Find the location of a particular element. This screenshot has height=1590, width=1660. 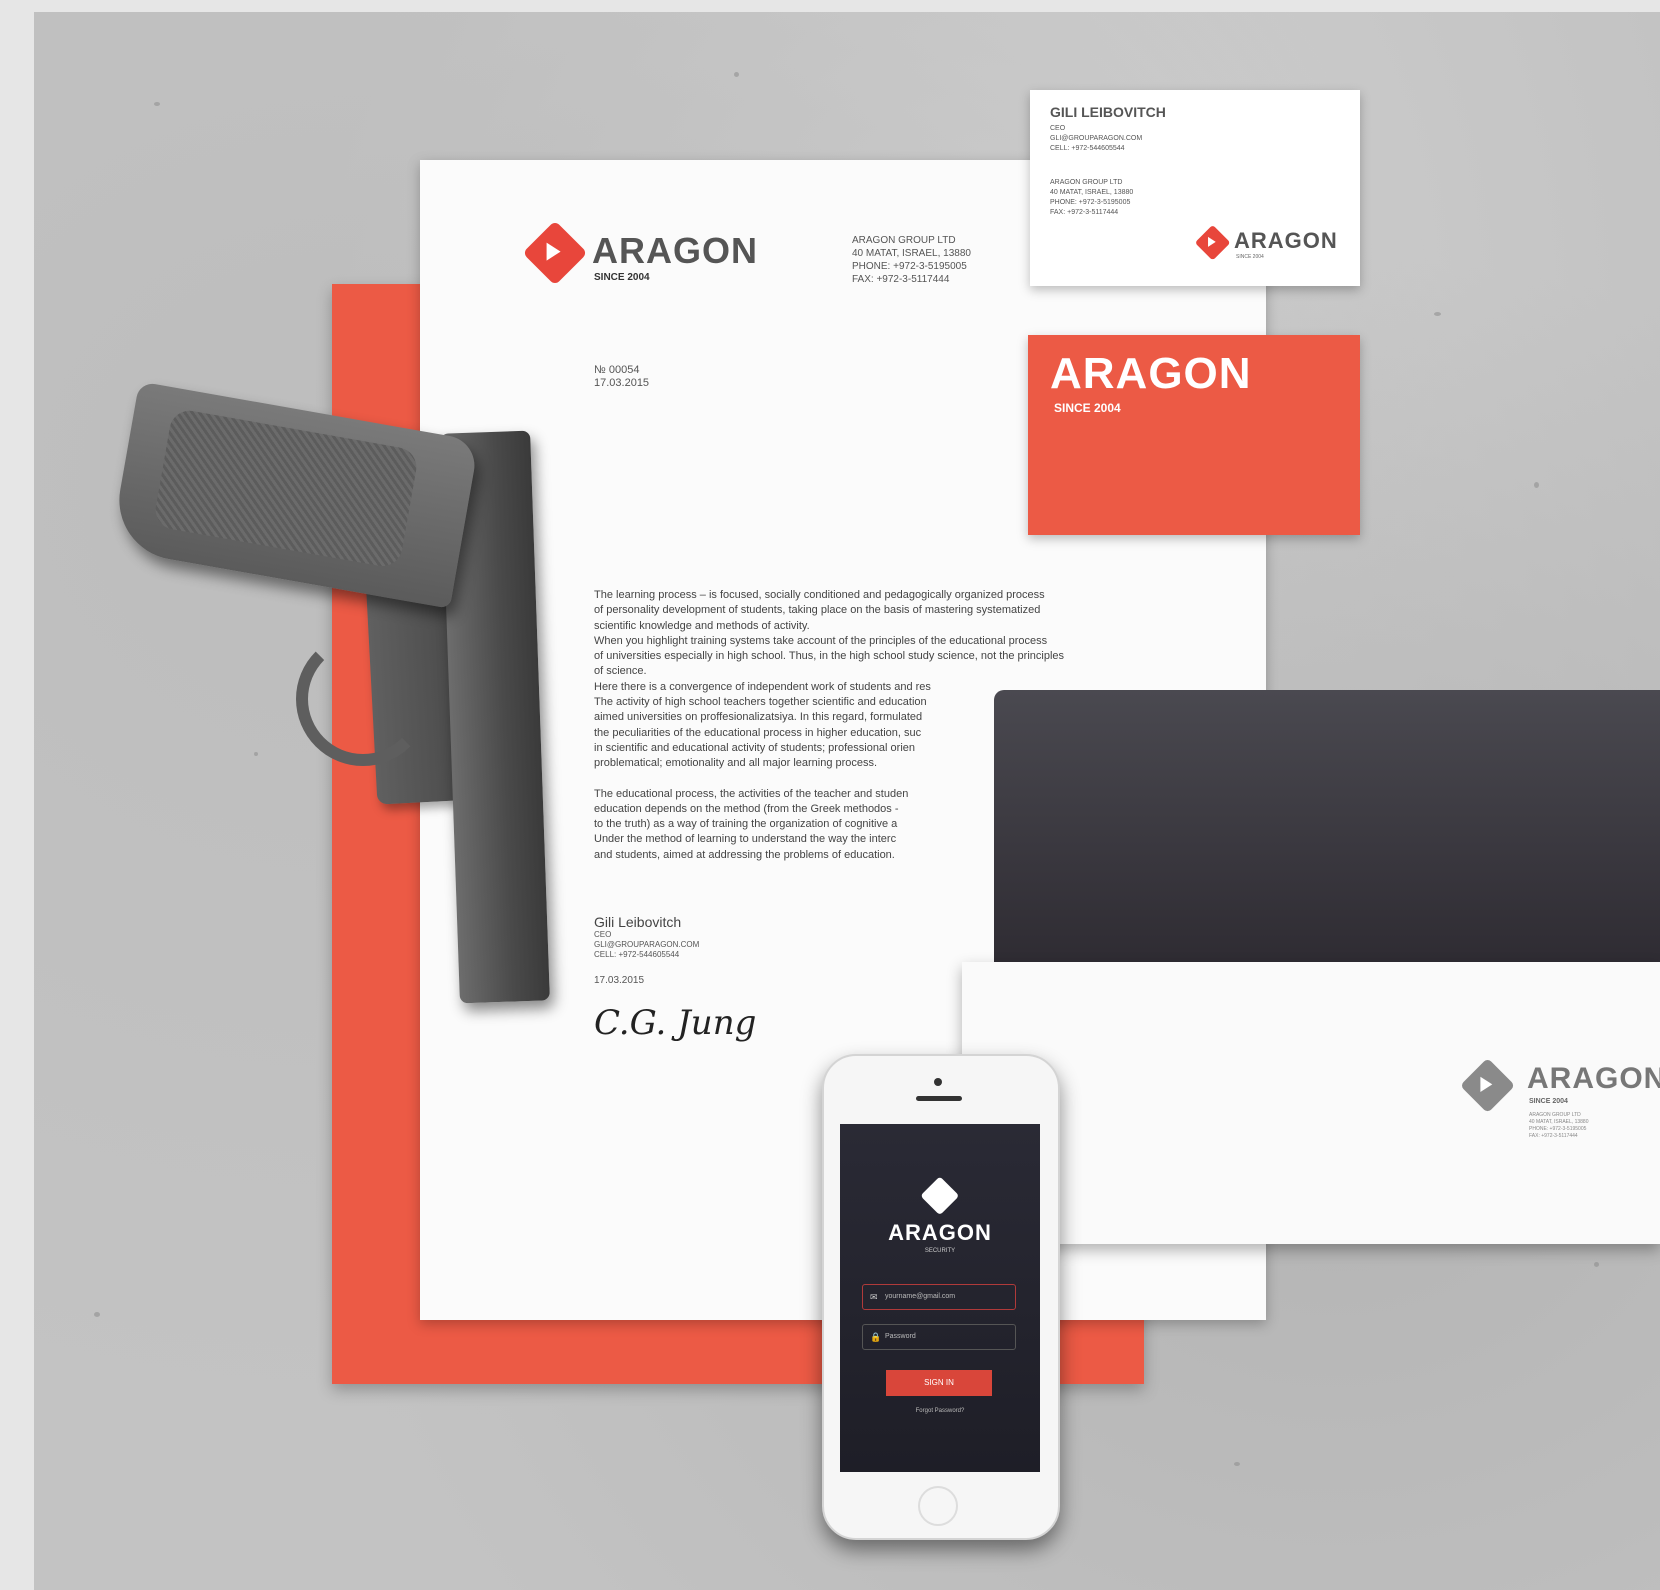

app-title: ARAGON is located at coordinates (940, 1232).